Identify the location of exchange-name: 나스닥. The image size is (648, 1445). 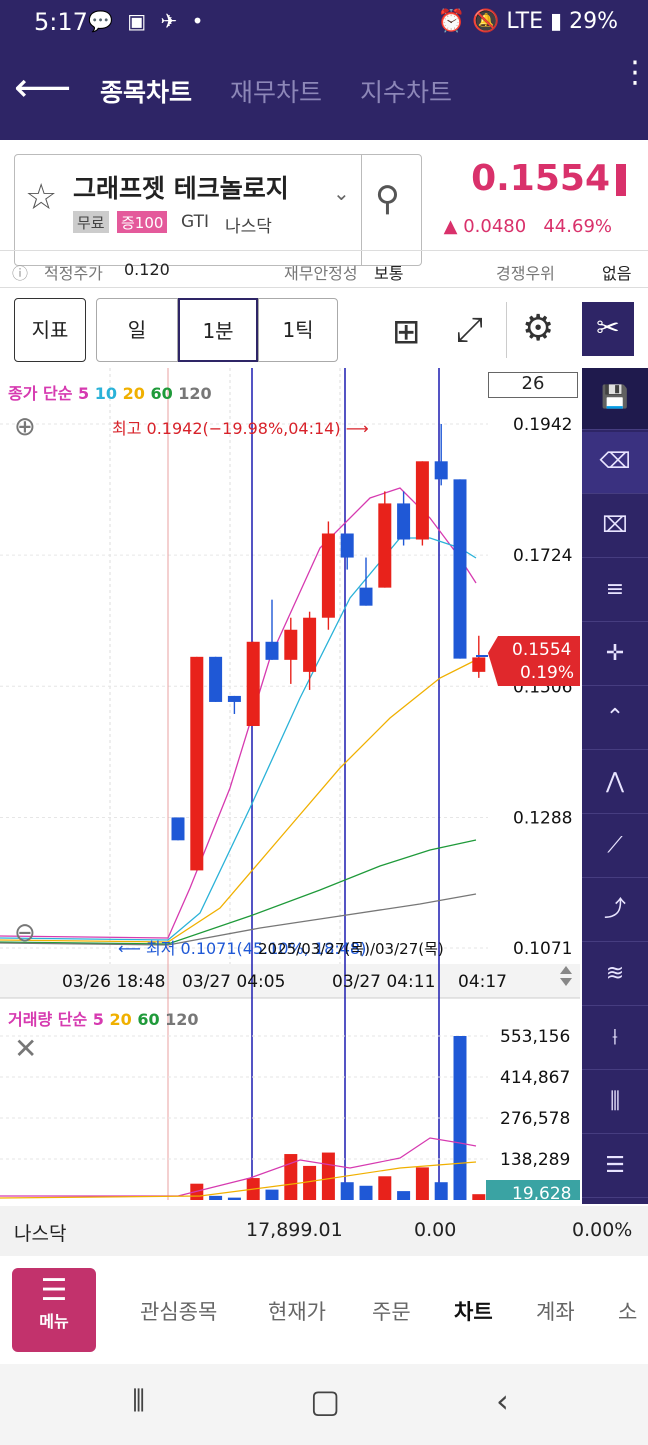
(248, 227).